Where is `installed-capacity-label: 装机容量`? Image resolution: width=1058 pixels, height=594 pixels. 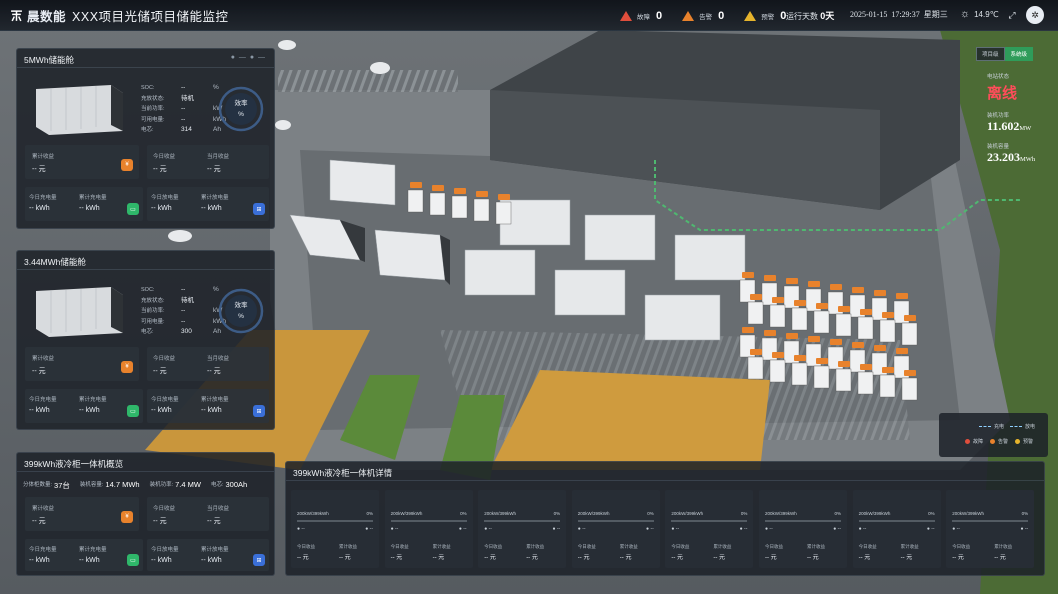 installed-capacity-label: 装机容量 is located at coordinates (998, 147).